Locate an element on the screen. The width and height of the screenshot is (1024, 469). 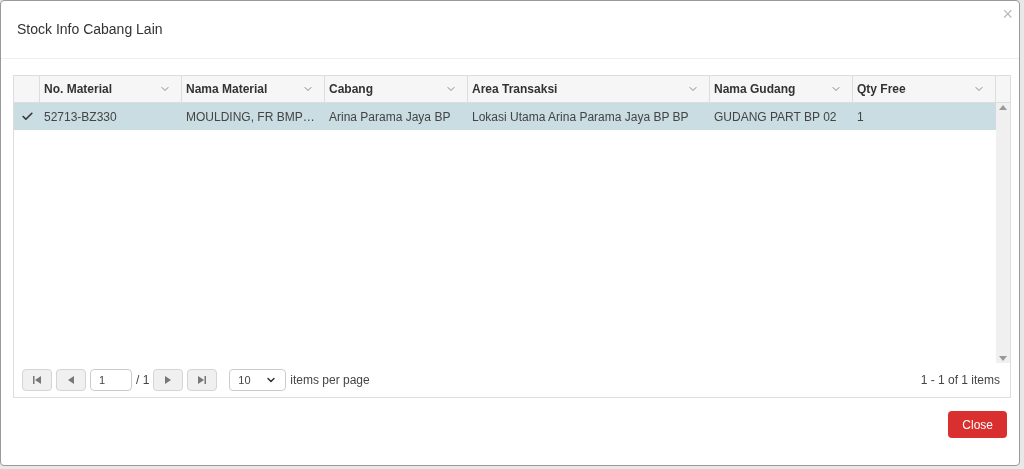
table-row: 52713-BZ330 MOULDING, FR BMP… Arina Parama Jaya BP Lokasi Utama Arina Parama Jaya BP BP GUDANG PART BP 02 1 is located at coordinates (505, 116).